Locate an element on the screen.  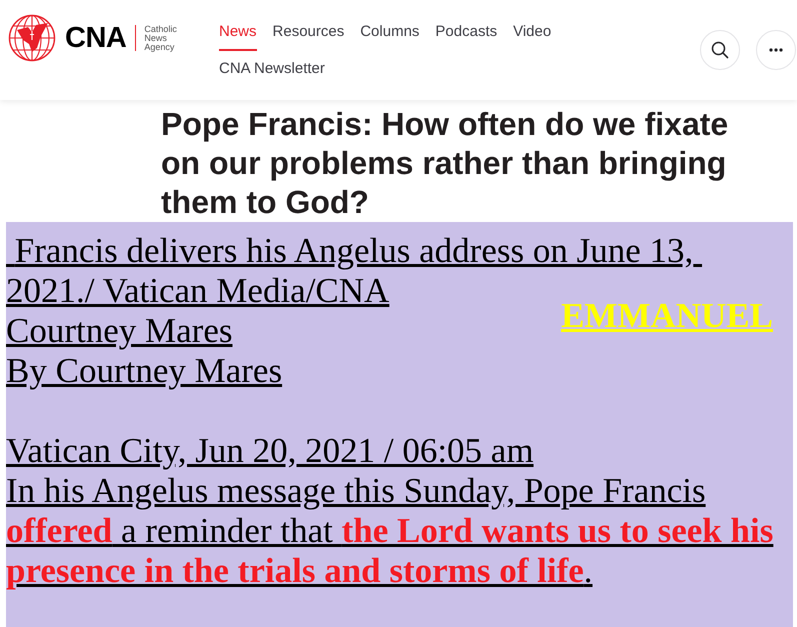
nav-link: Columns is located at coordinates (390, 36).